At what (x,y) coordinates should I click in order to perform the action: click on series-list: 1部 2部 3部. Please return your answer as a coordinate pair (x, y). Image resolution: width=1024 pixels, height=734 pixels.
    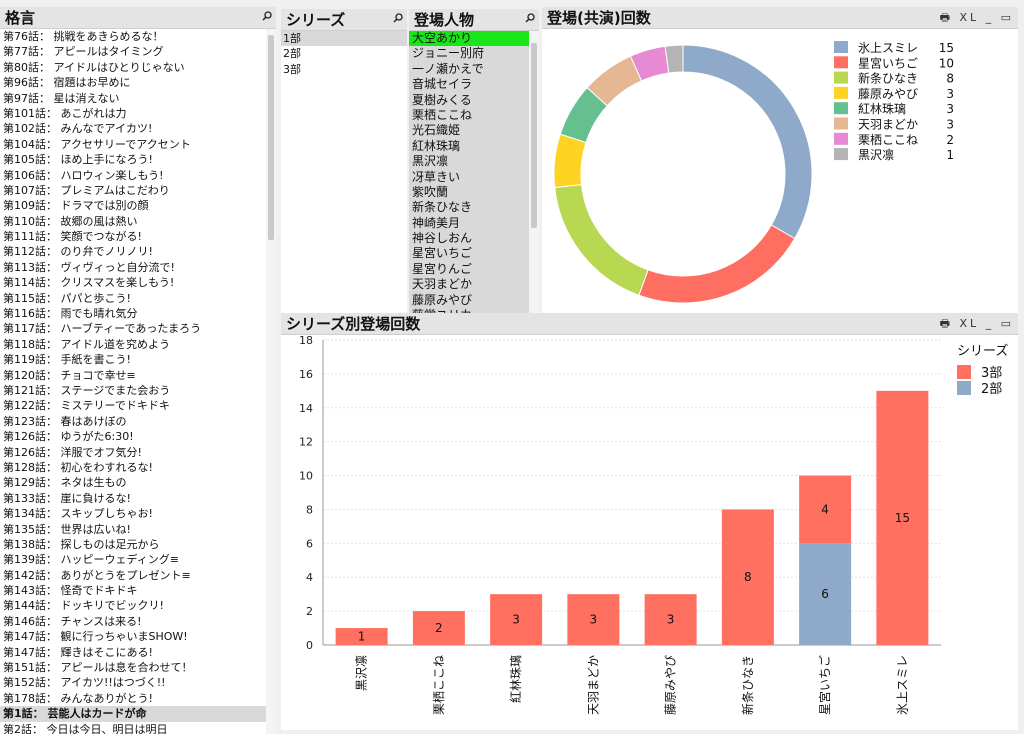
    Looking at the image, I should click on (344, 172).